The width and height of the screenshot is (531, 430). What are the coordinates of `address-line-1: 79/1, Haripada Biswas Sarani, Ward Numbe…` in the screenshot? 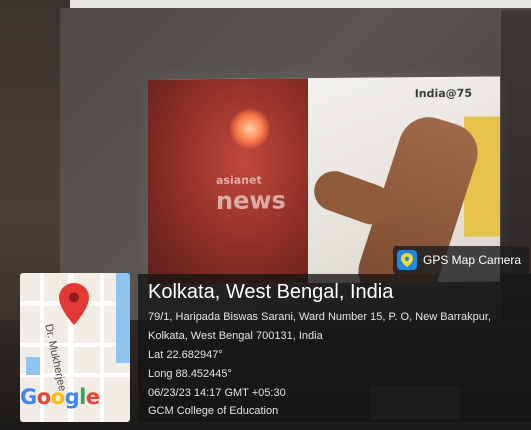 It's located at (319, 317).